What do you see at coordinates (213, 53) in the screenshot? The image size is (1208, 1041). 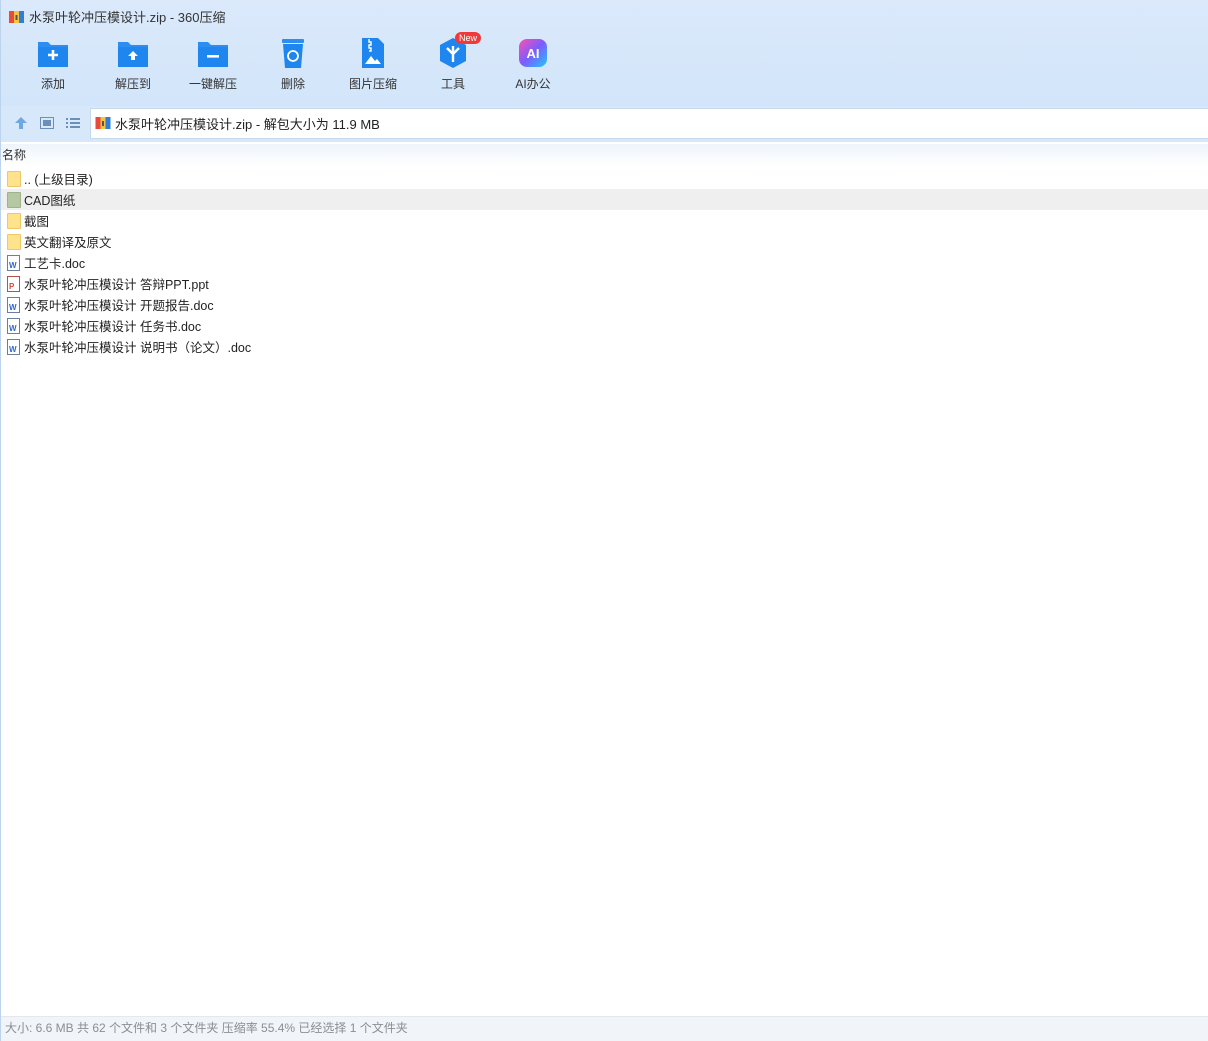 I see `one-click-extract-icon` at bounding box center [213, 53].